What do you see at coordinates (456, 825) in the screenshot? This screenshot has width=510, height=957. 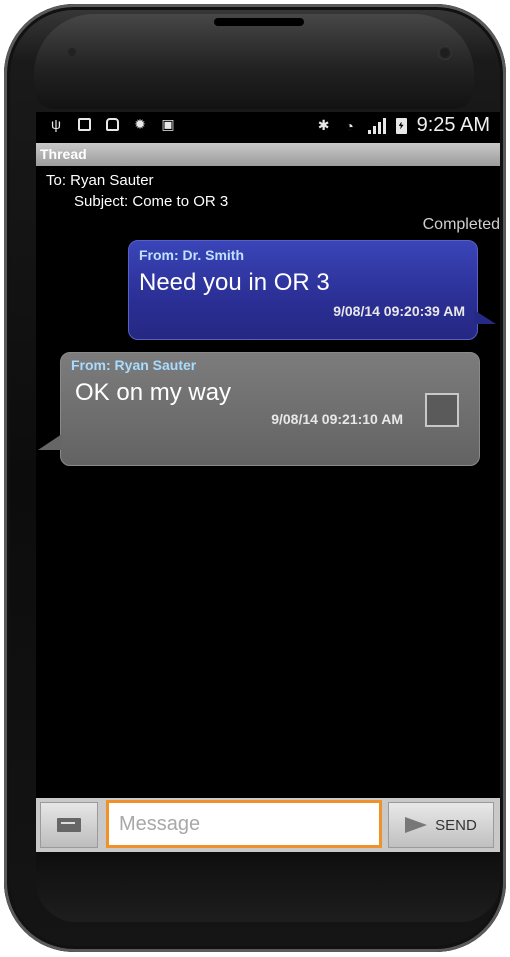 I see `send-label: SEND` at bounding box center [456, 825].